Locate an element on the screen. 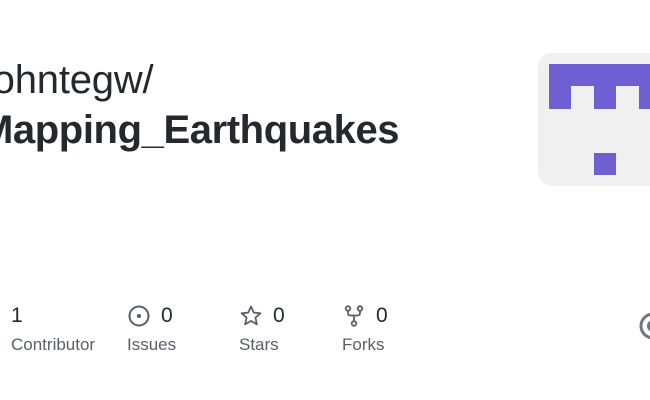  issue-opened-icon is located at coordinates (139, 316).